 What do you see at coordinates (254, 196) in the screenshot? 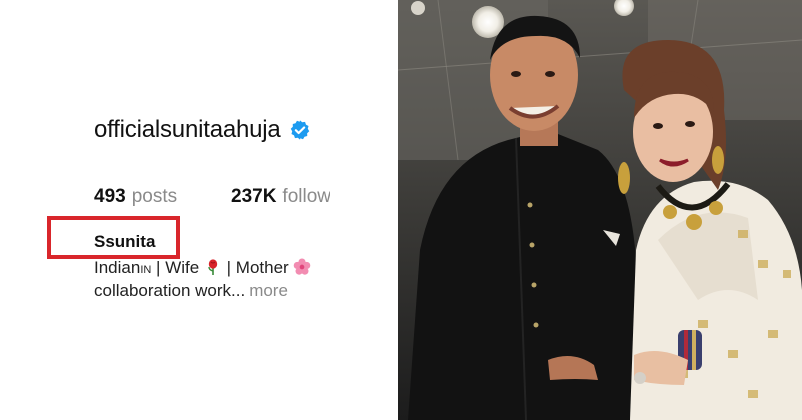
I see `followers-count: 237K` at bounding box center [254, 196].